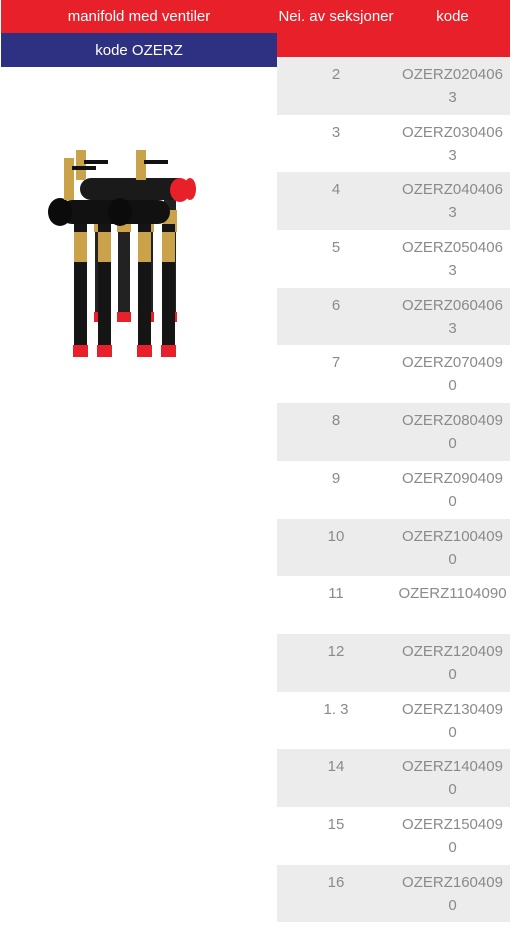 This screenshot has width=514, height=927. I want to click on cell-sections: 16, so click(336, 882).